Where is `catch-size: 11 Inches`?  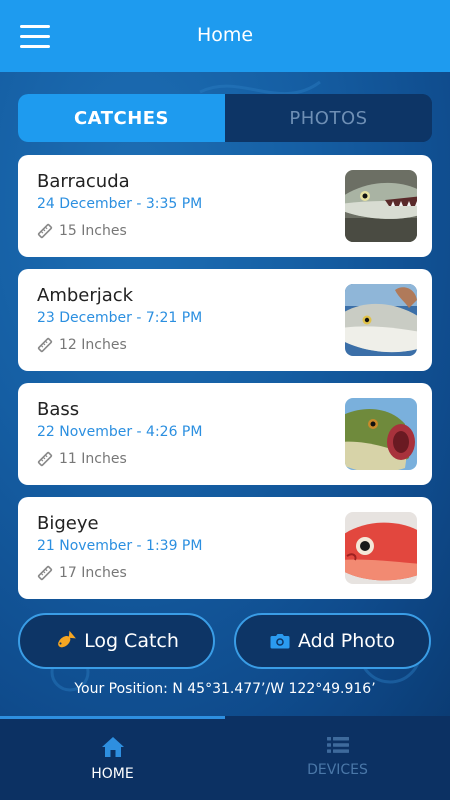 catch-size: 11 Inches is located at coordinates (82, 459).